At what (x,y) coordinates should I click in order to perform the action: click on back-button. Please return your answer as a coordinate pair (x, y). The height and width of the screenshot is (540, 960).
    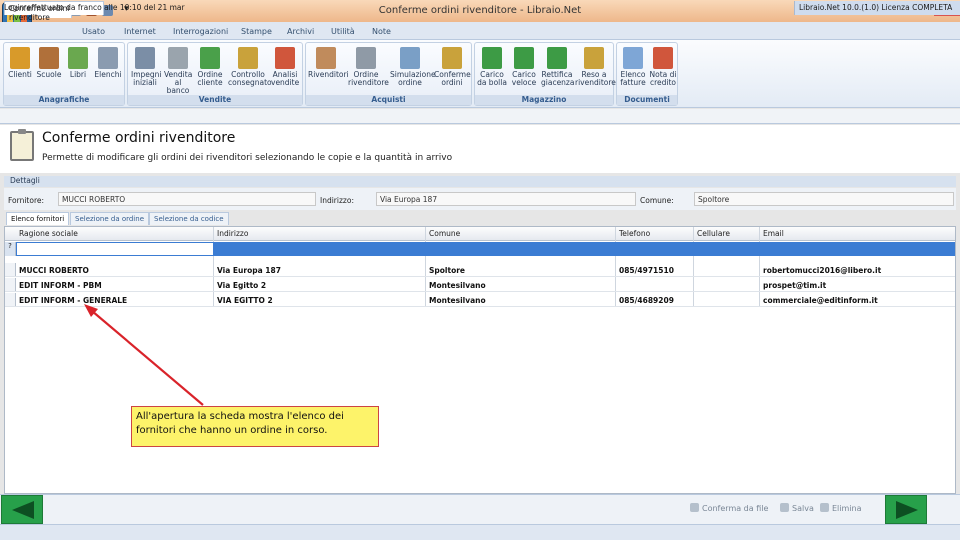
    Looking at the image, I should click on (22, 509).